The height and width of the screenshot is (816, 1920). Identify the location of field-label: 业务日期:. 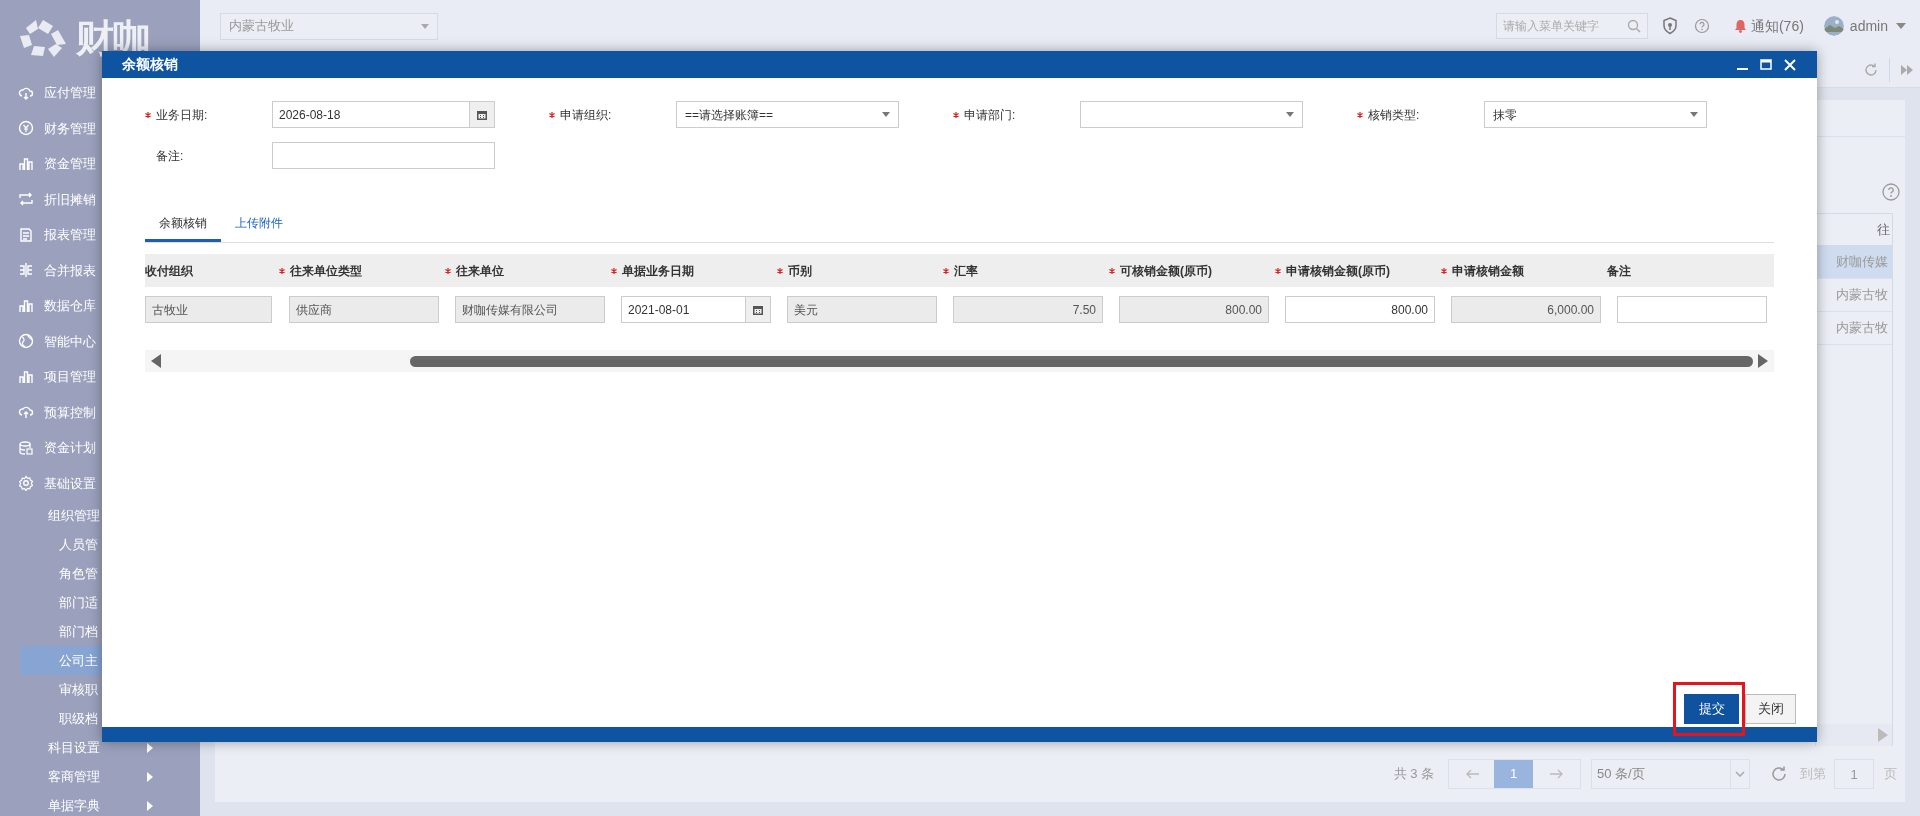
(182, 115).